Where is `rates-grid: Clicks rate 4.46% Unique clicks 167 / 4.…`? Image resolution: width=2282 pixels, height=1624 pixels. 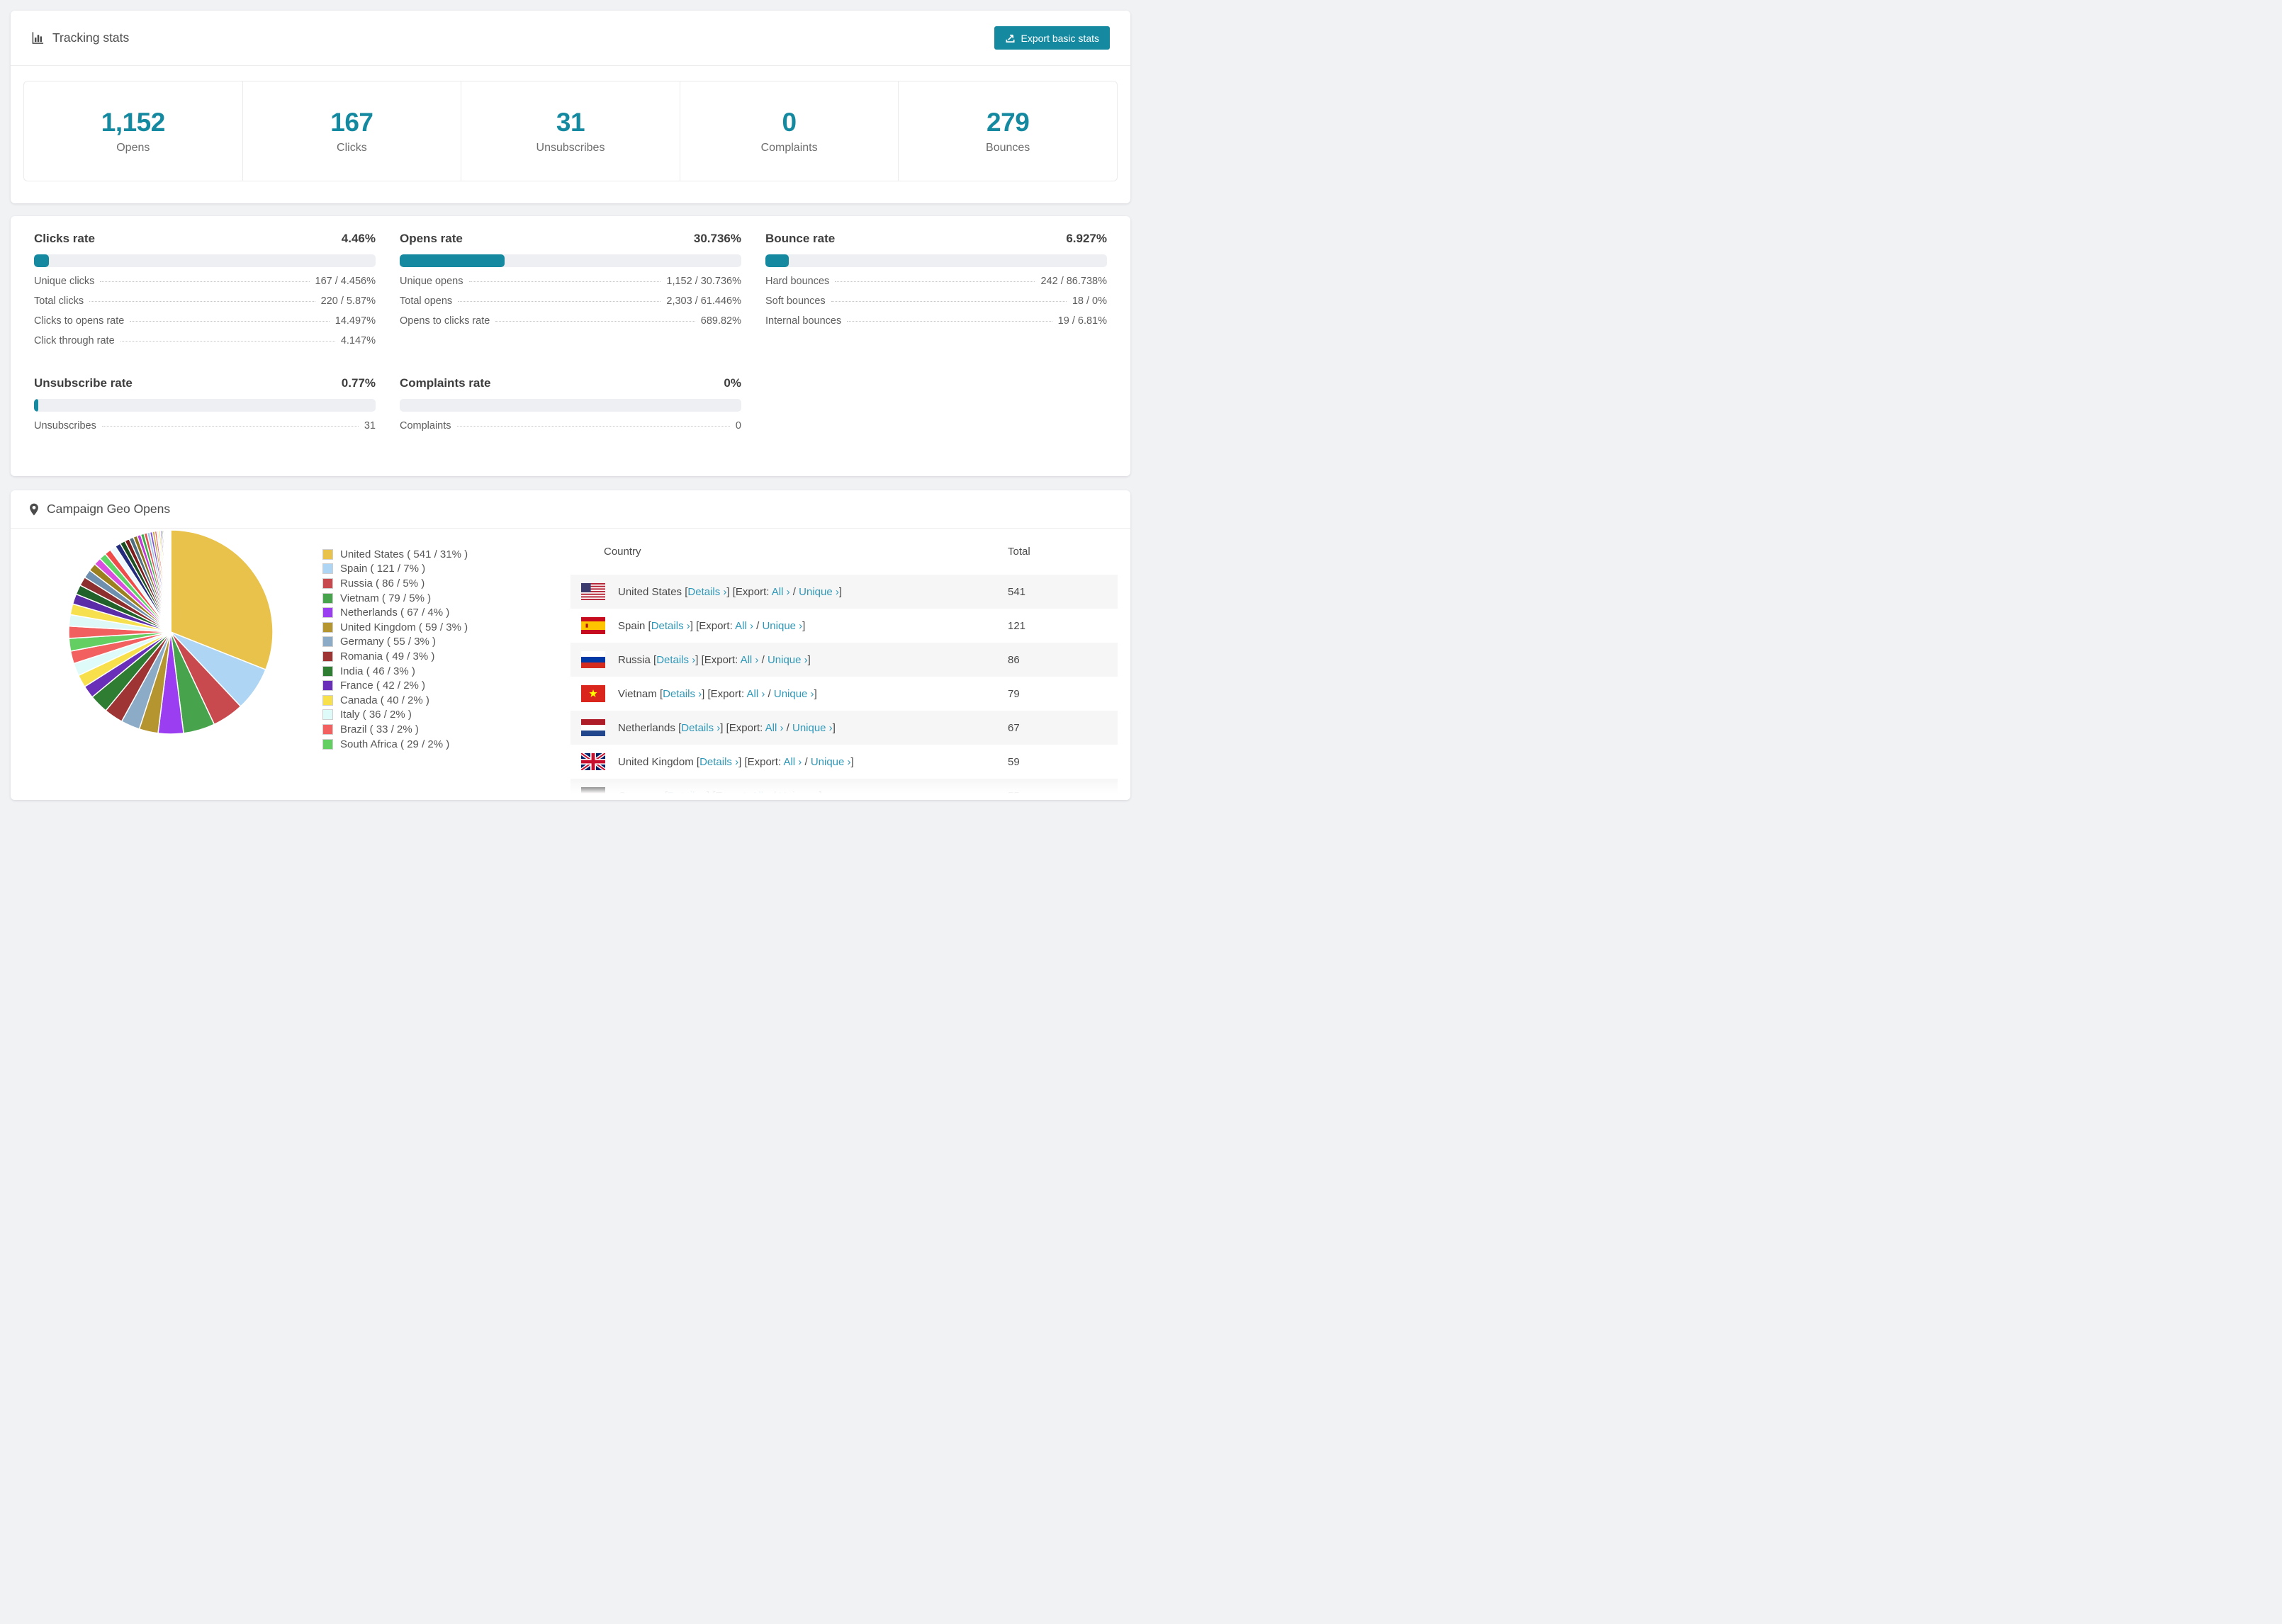 rates-grid: Clicks rate 4.46% Unique clicks 167 / 4.… is located at coordinates (570, 328).